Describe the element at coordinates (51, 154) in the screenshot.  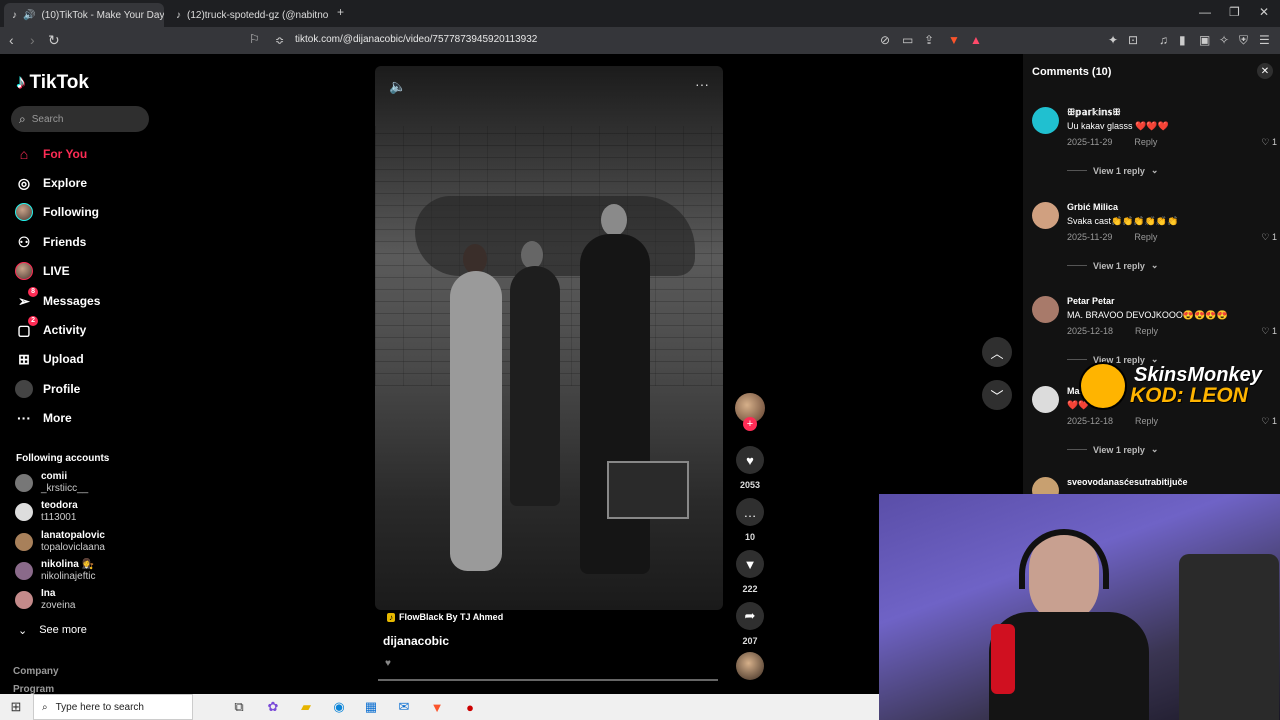
I see `nav-for-you: ⌂ For You` at that location.